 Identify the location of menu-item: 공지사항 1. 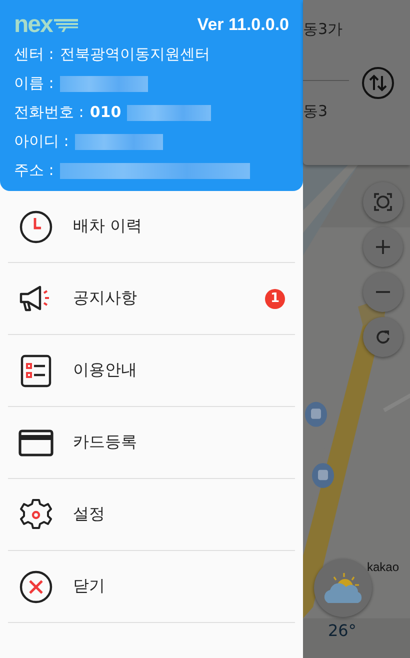
(151, 299).